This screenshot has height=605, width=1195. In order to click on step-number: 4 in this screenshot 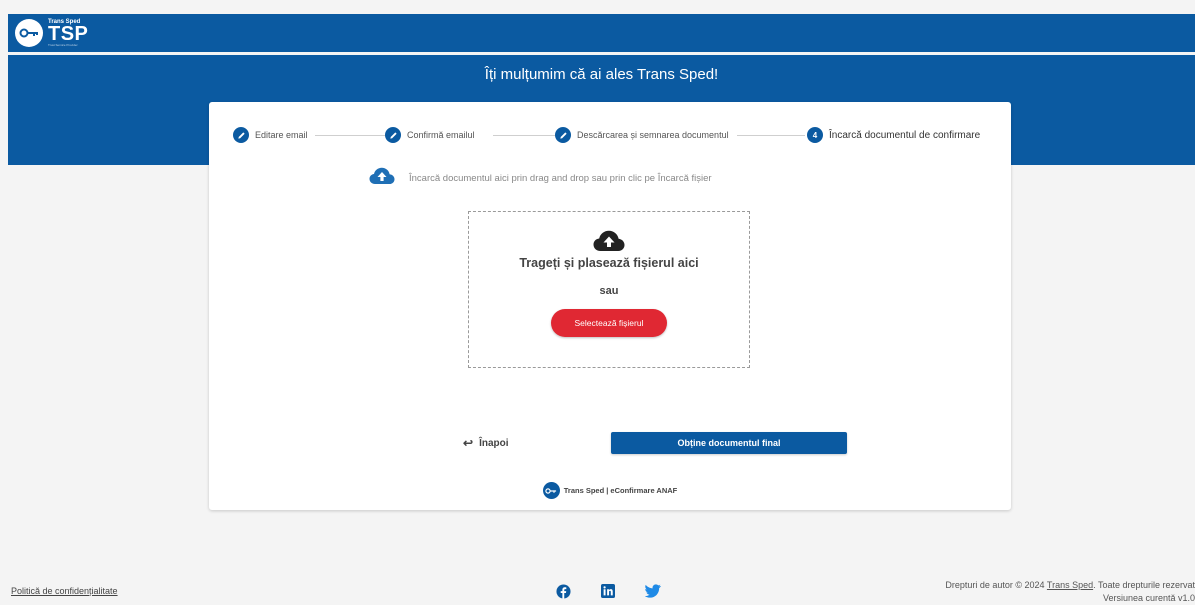, I will do `click(815, 135)`.